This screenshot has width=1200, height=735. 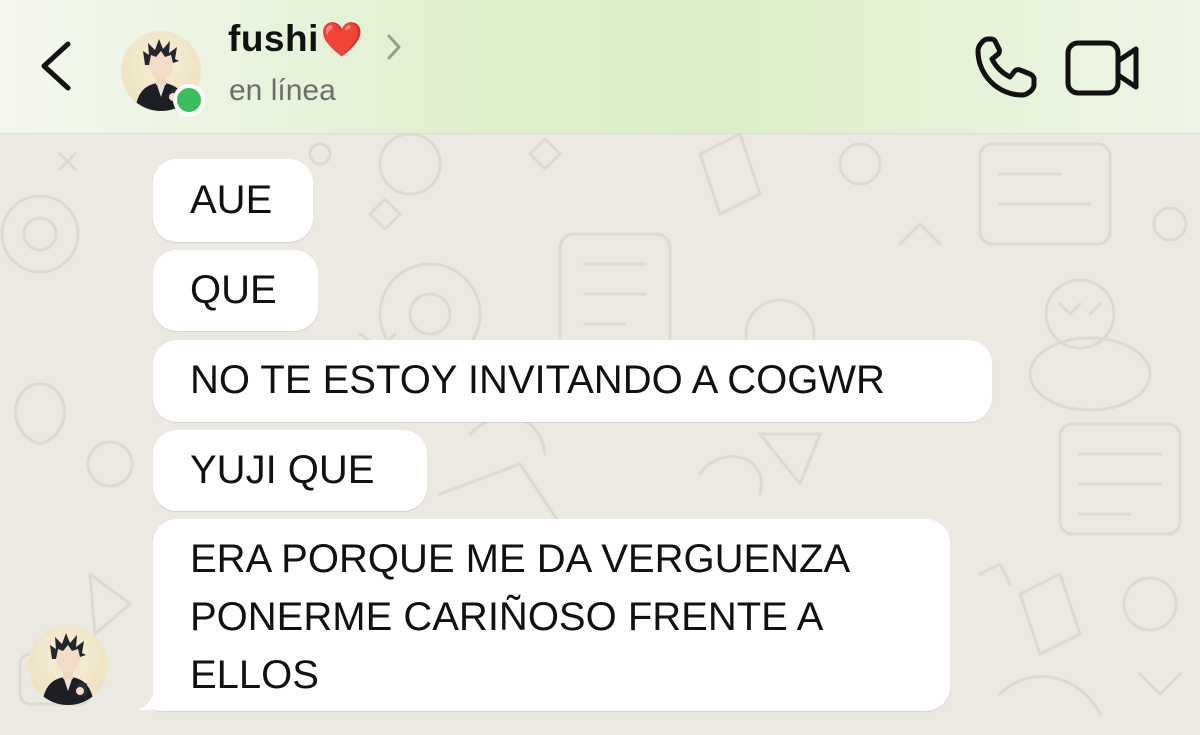 I want to click on message-bubble: AUE, so click(x=233, y=200).